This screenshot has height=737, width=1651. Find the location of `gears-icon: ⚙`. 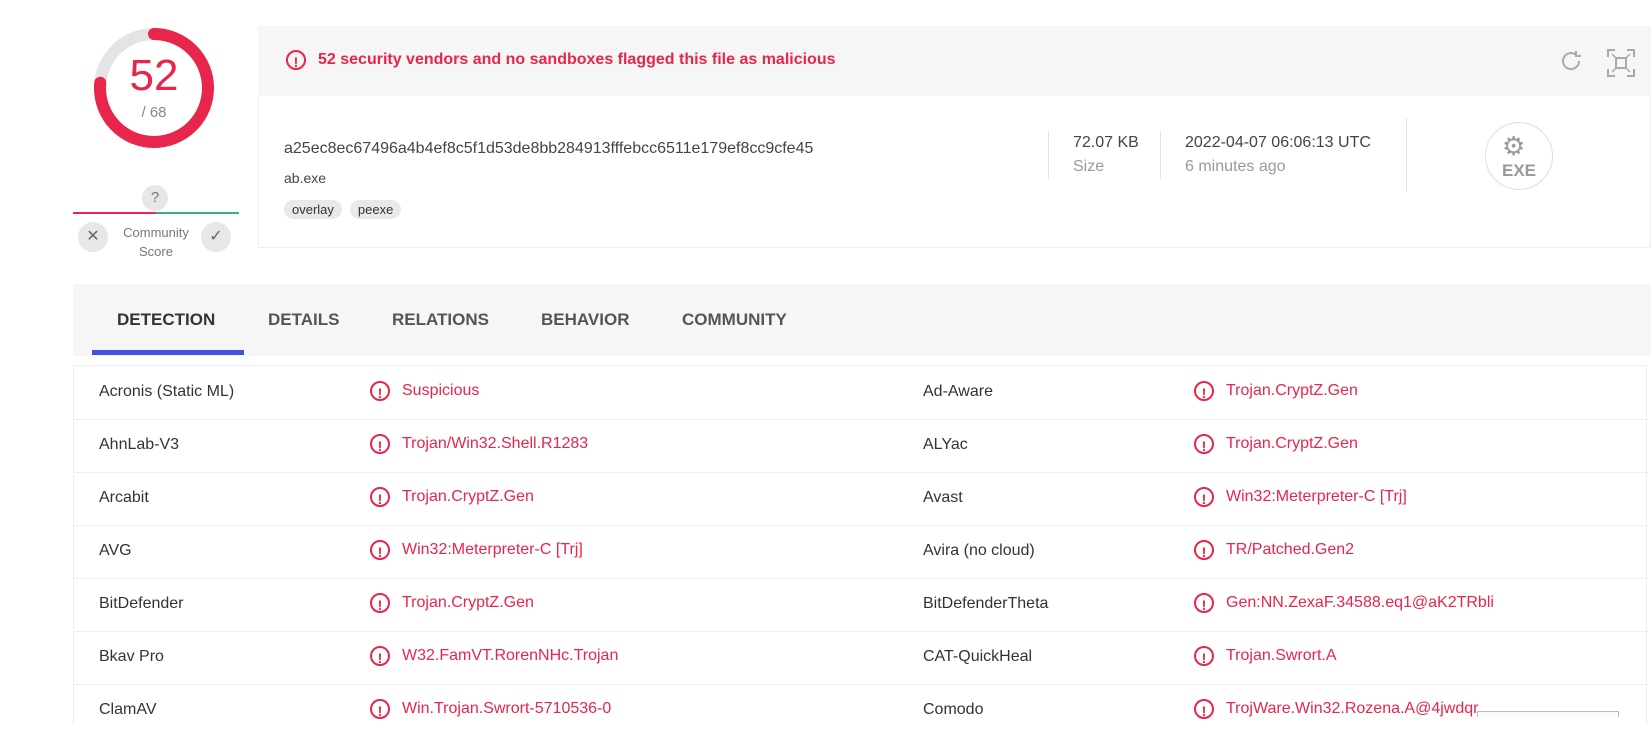

gears-icon: ⚙ is located at coordinates (1514, 146).